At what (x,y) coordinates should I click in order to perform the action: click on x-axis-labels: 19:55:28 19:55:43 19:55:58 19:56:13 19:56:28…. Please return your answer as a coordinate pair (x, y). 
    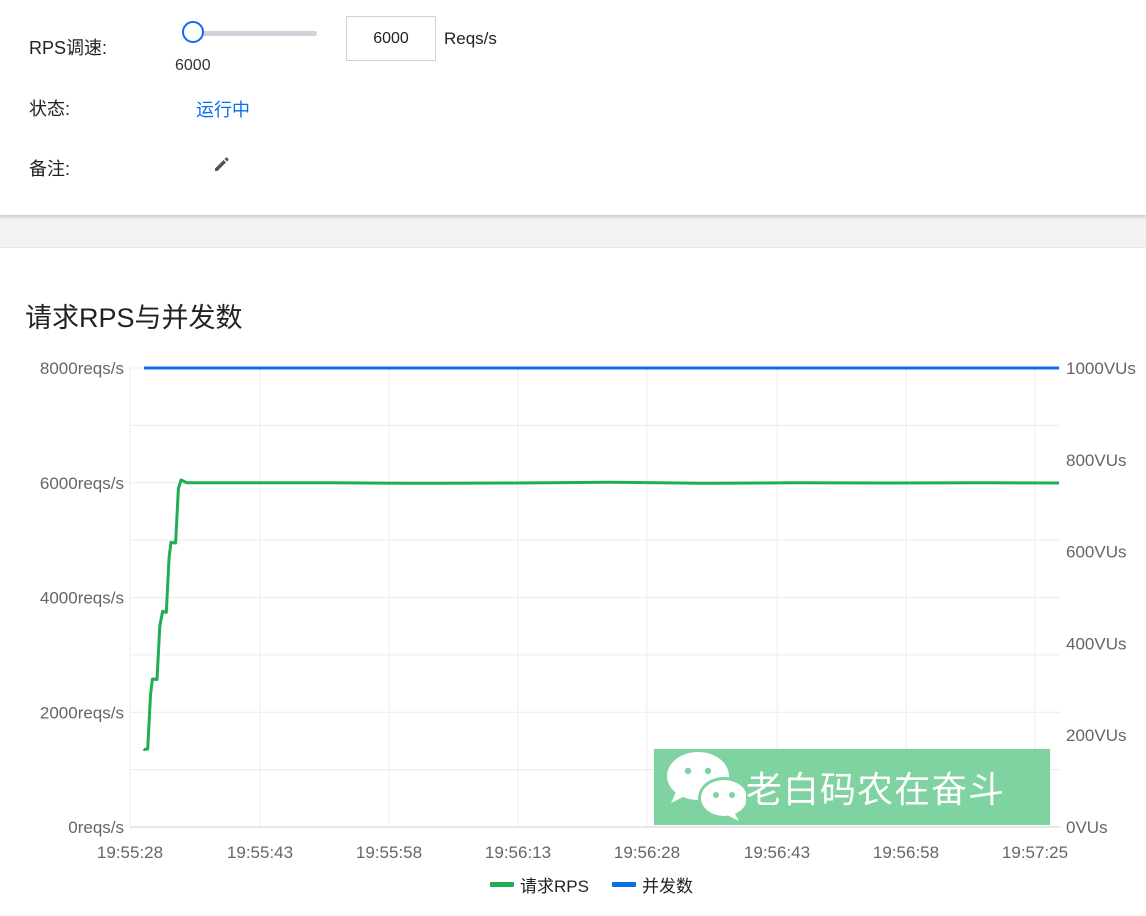
    Looking at the image, I should click on (582, 852).